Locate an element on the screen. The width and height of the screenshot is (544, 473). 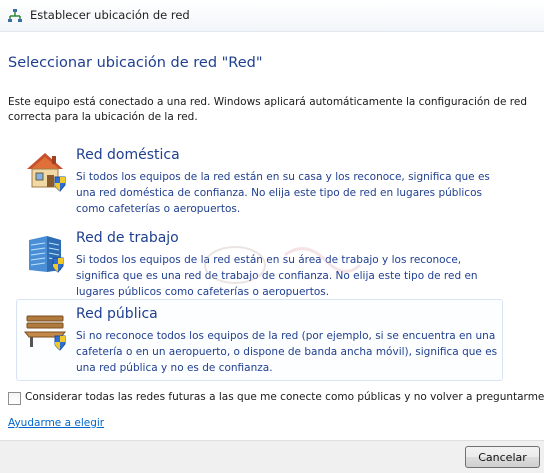
option-title: Red doméstica is located at coordinates (128, 155).